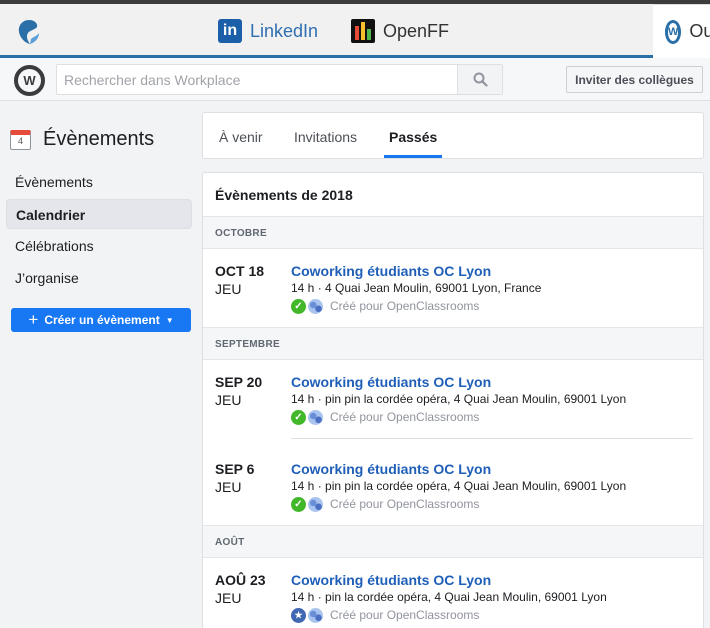 This screenshot has height=628, width=710. What do you see at coordinates (240, 580) in the screenshot?
I see `event-date: AOÛ 23` at bounding box center [240, 580].